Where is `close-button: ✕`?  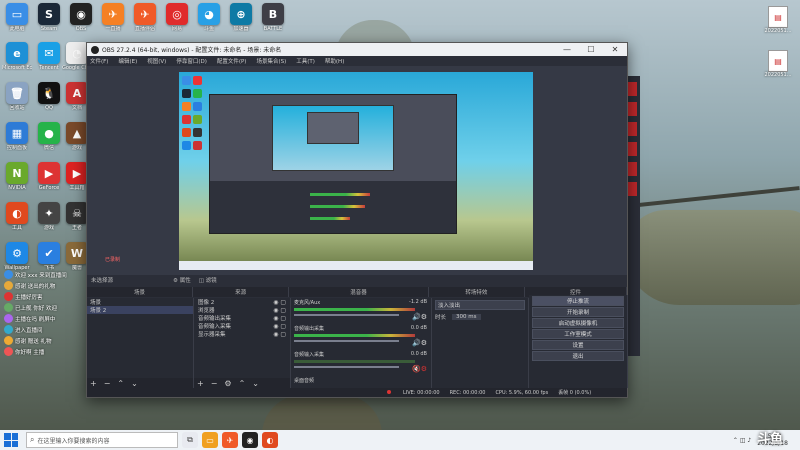 close-button: ✕ is located at coordinates (615, 49).